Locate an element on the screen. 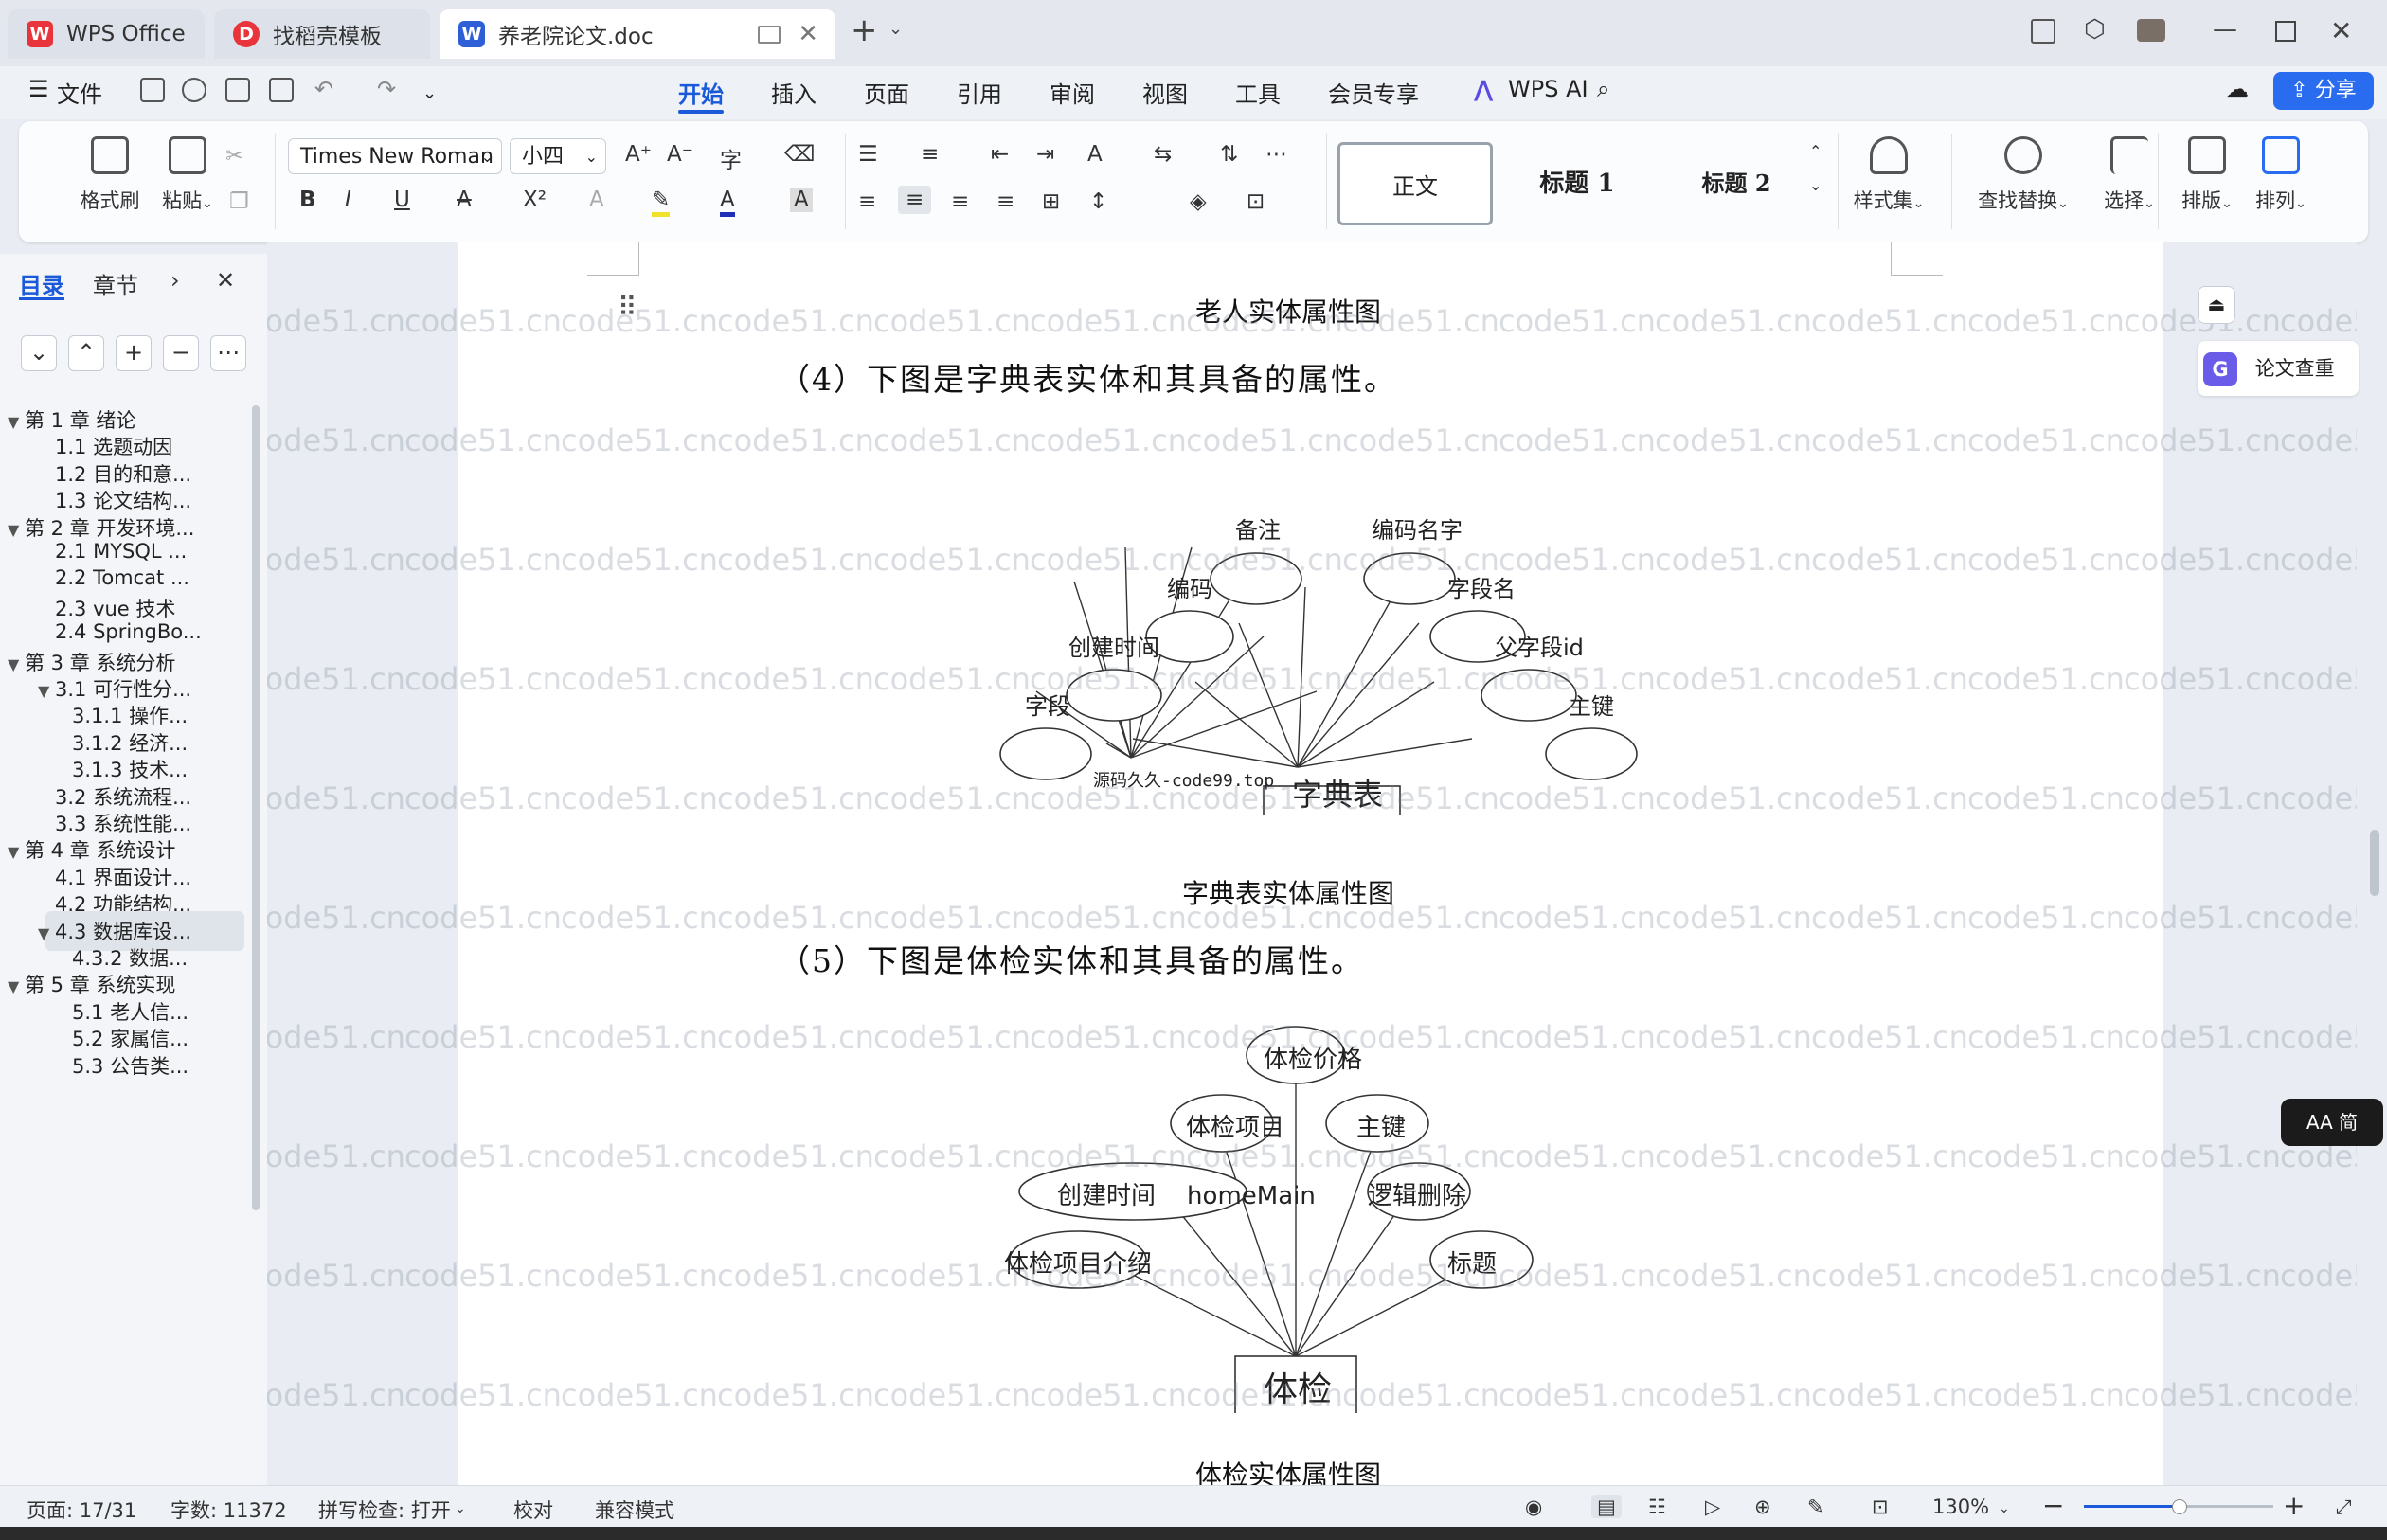 This screenshot has height=1540, width=2387. eye-icon: ◉ is located at coordinates (1533, 1506).